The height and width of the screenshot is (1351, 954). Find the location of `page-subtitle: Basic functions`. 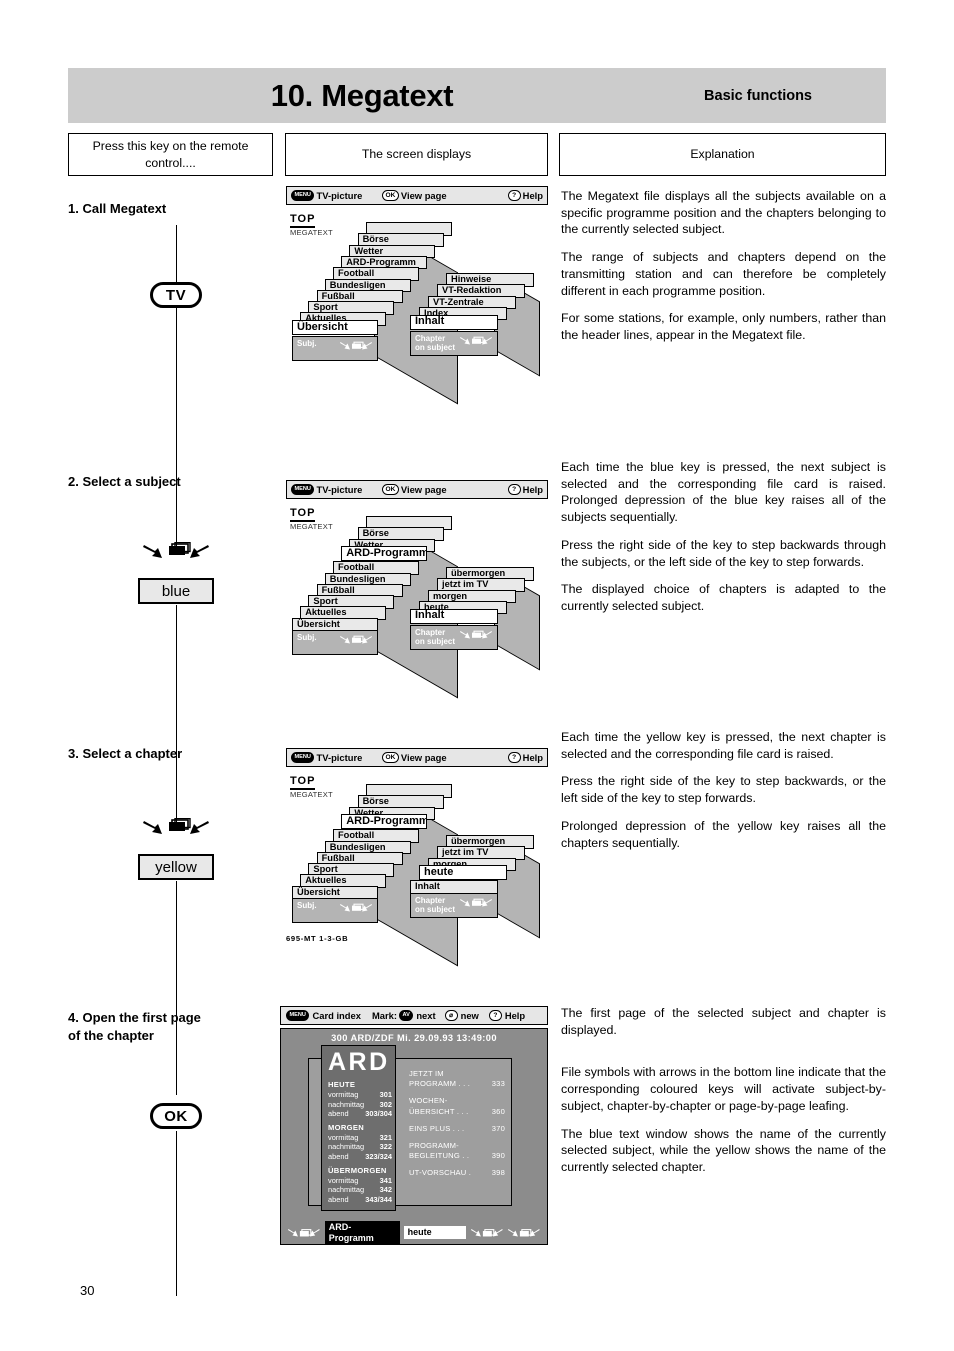

page-subtitle: Basic functions is located at coordinates (758, 95).